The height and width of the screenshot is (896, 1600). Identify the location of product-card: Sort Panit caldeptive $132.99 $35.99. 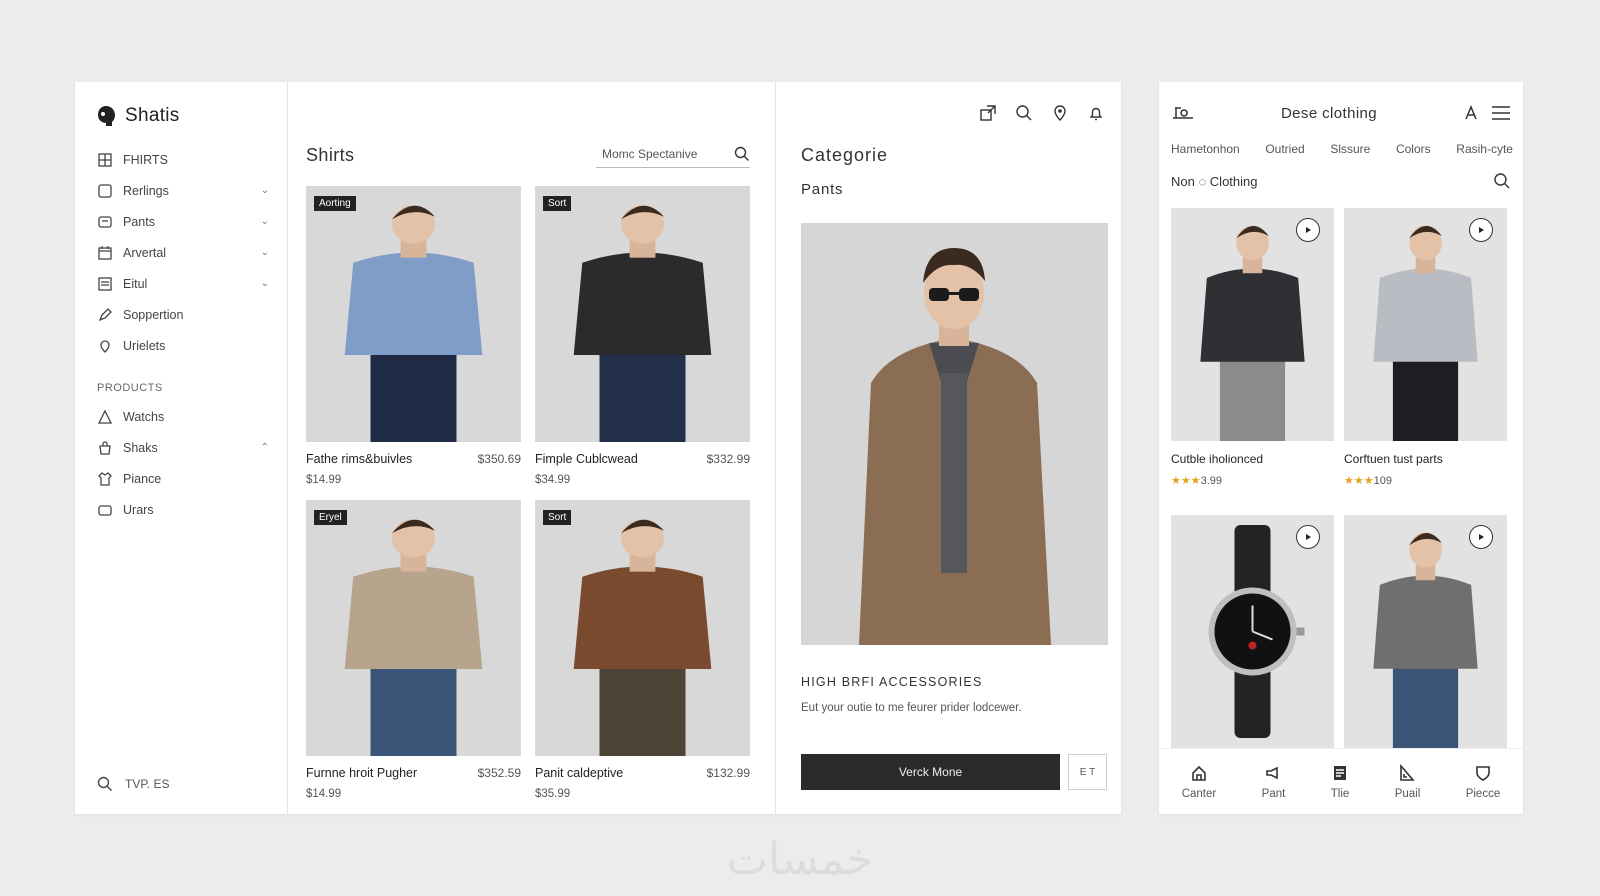
(642, 650).